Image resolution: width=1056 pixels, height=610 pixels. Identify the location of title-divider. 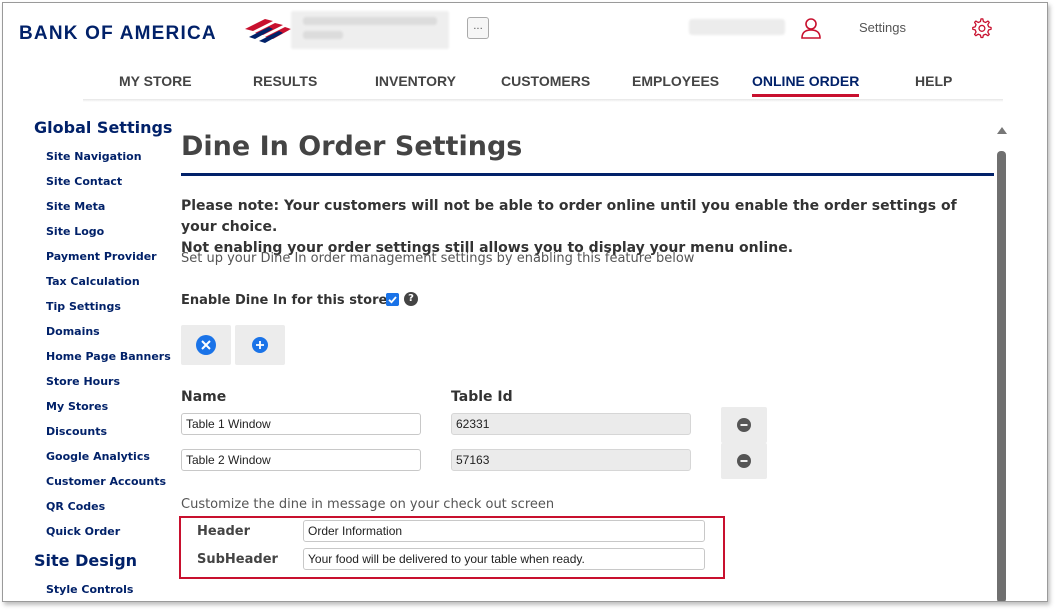
(587, 174).